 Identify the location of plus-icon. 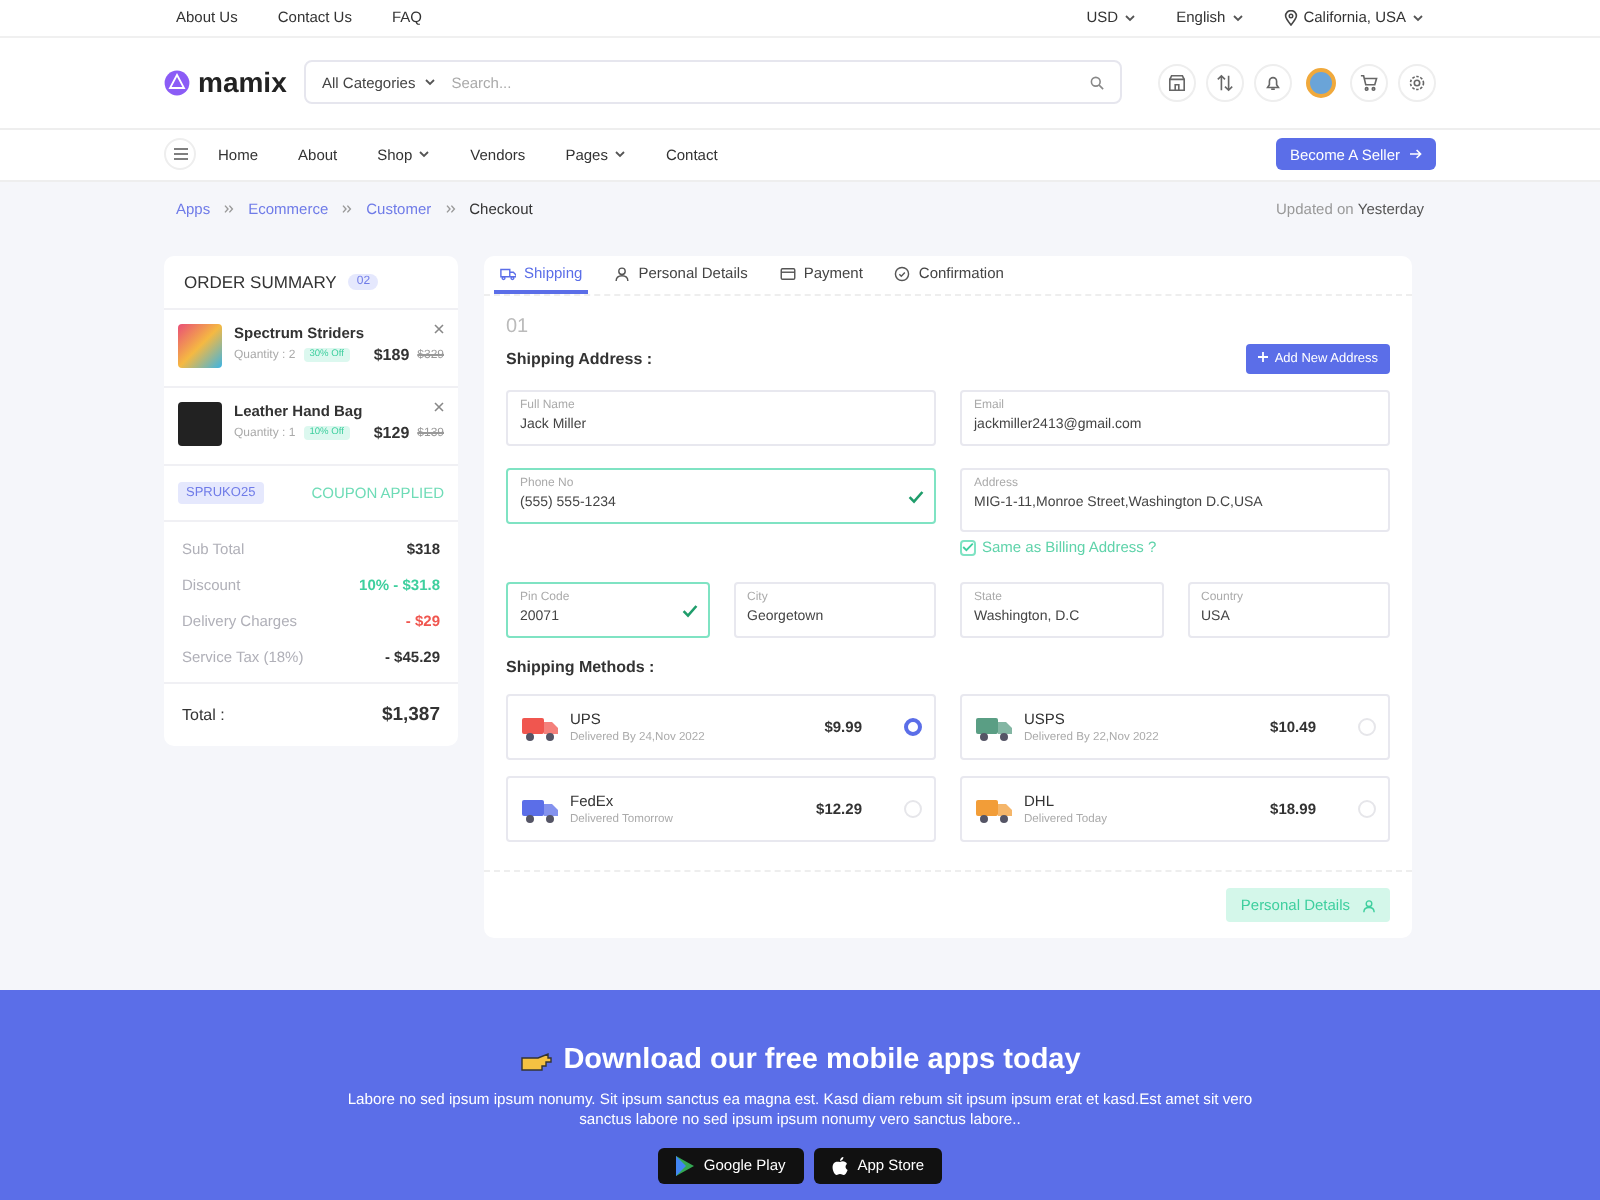
(1263, 357).